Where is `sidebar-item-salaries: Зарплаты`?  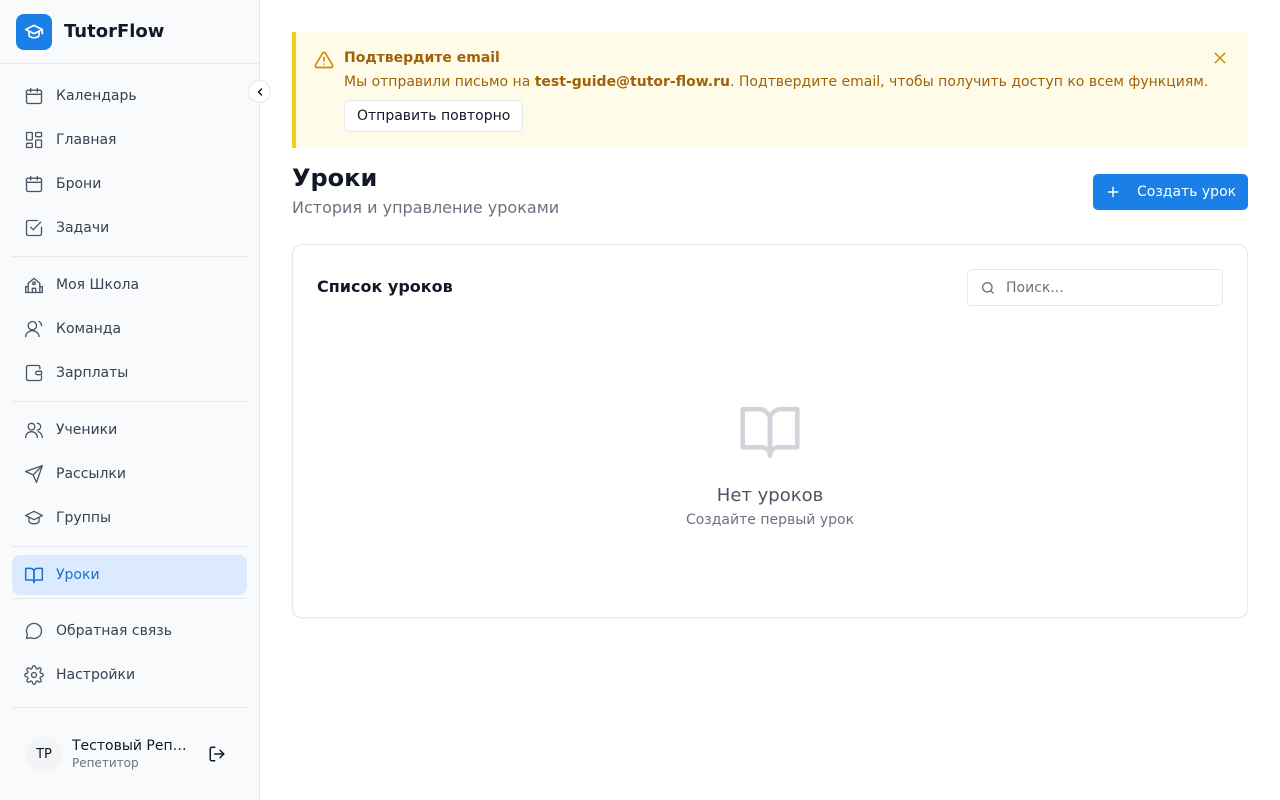
sidebar-item-salaries: Зарплаты is located at coordinates (129, 373).